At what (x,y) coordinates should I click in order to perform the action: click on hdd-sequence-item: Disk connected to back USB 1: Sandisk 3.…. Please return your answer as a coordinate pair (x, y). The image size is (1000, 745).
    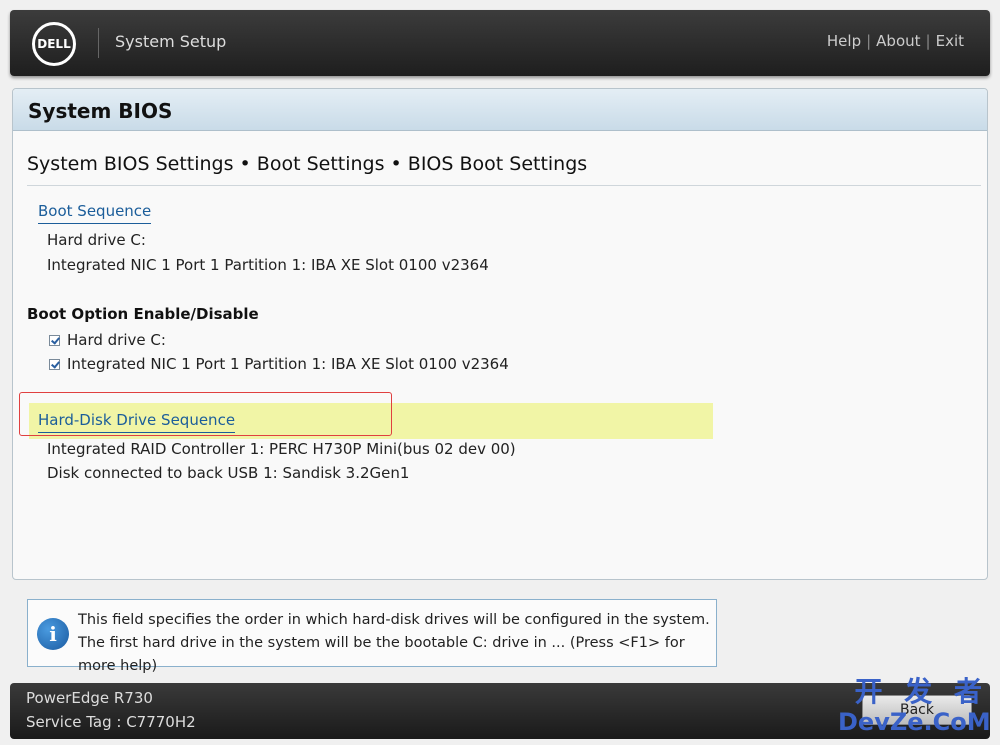
    Looking at the image, I should click on (228, 473).